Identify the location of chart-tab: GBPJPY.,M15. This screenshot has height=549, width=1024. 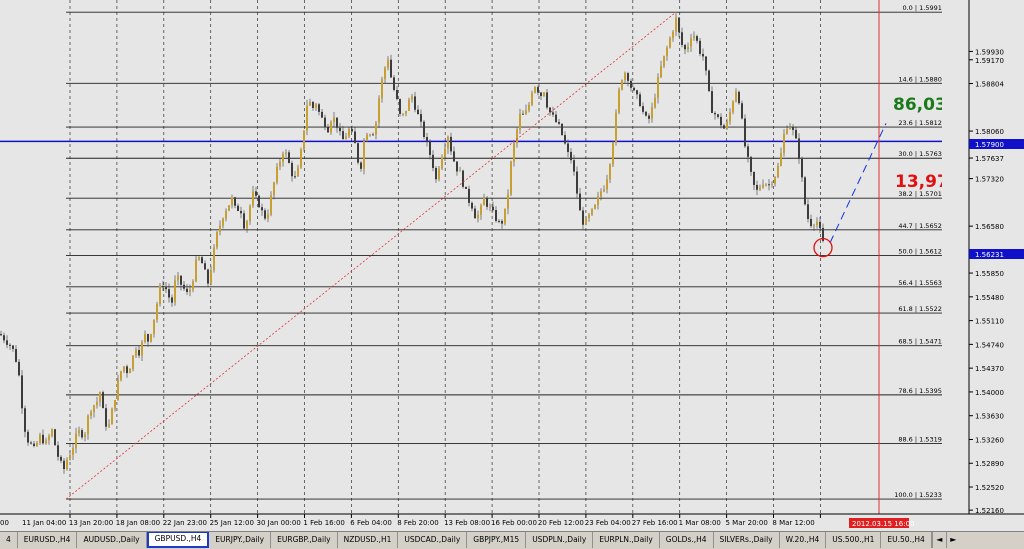
(497, 540).